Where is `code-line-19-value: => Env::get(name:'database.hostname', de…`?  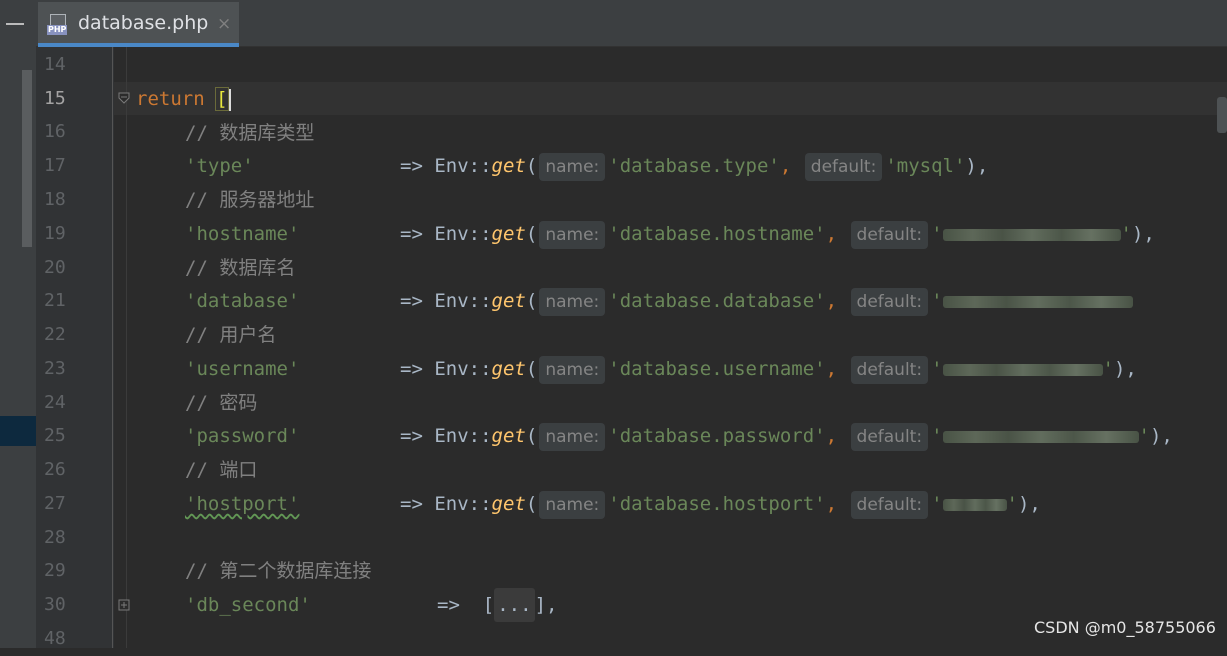 code-line-19-value: => Env::get(name:'database.hostname', de… is located at coordinates (777, 234).